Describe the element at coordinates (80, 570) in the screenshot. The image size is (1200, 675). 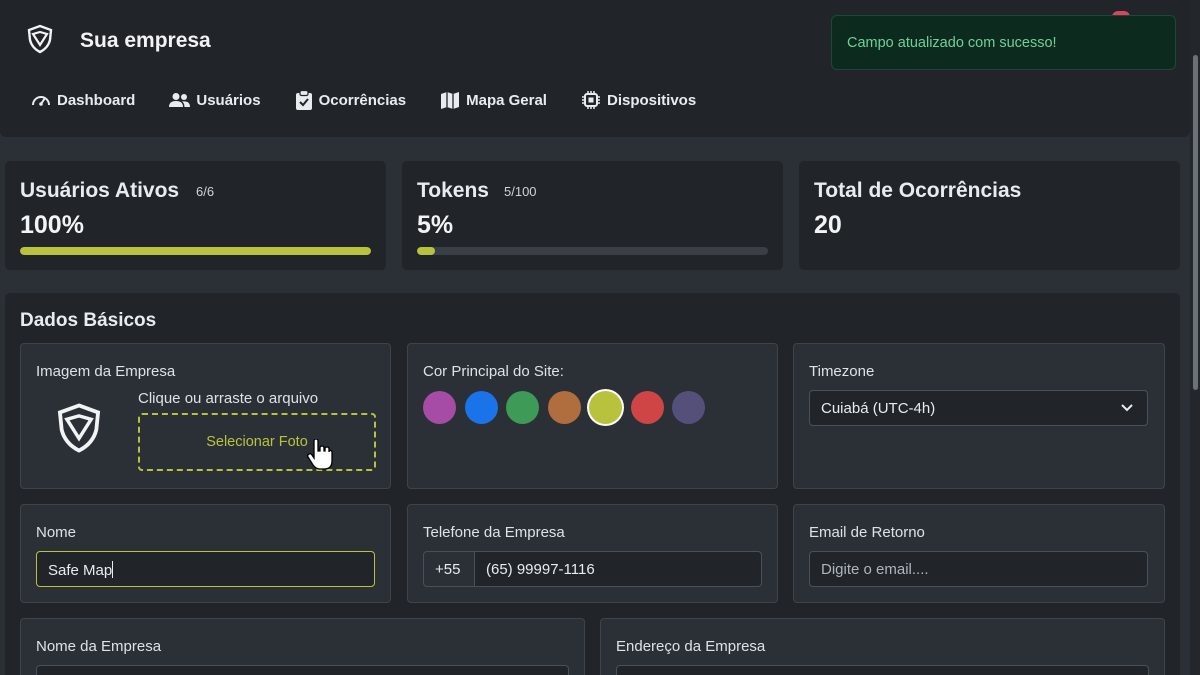
I see `name-value: Safe Map` at that location.